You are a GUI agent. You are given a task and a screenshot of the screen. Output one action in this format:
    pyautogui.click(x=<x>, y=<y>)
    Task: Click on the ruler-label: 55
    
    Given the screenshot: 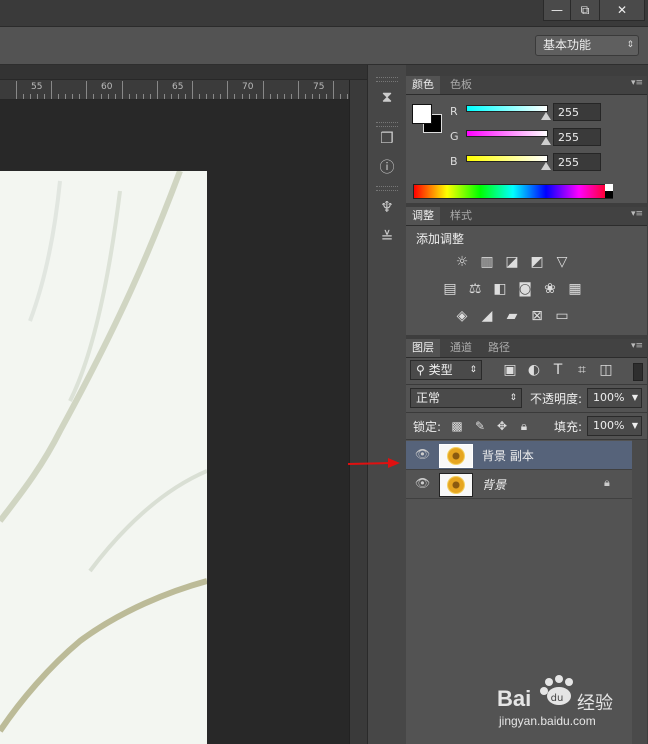 What is the action you would take?
    pyautogui.click(x=37, y=87)
    